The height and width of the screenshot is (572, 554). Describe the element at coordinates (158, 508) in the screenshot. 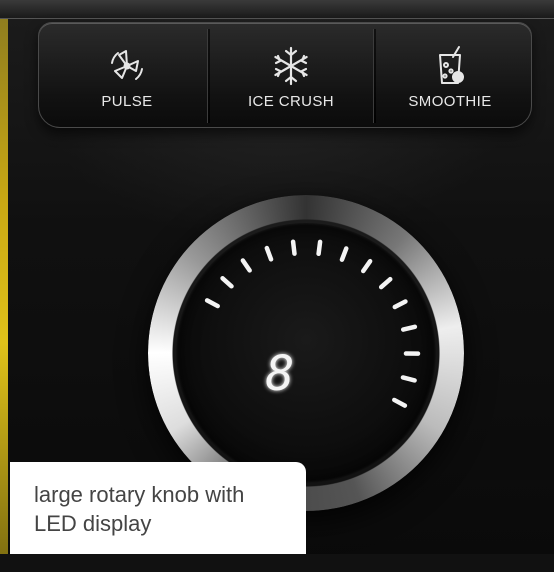

I see `caption-box: large rotary knob with LED display` at that location.